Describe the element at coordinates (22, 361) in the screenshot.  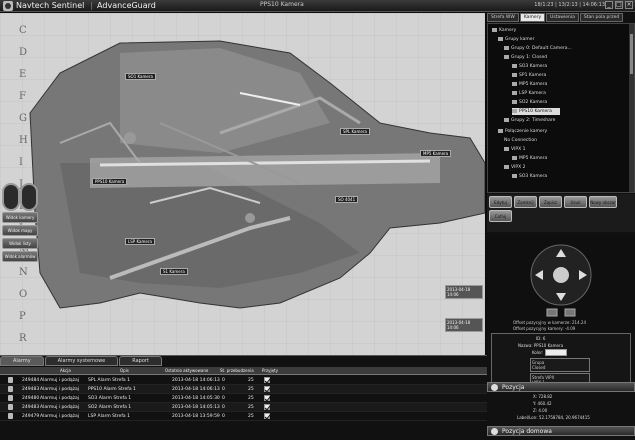
I see `tab-alarmy: Alarmy` at that location.